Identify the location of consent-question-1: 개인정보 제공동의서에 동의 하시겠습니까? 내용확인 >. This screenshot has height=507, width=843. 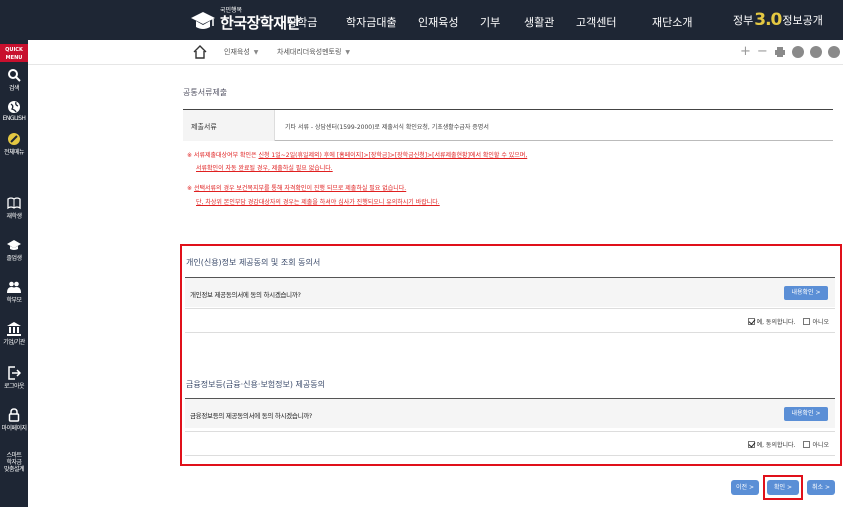
(510, 292).